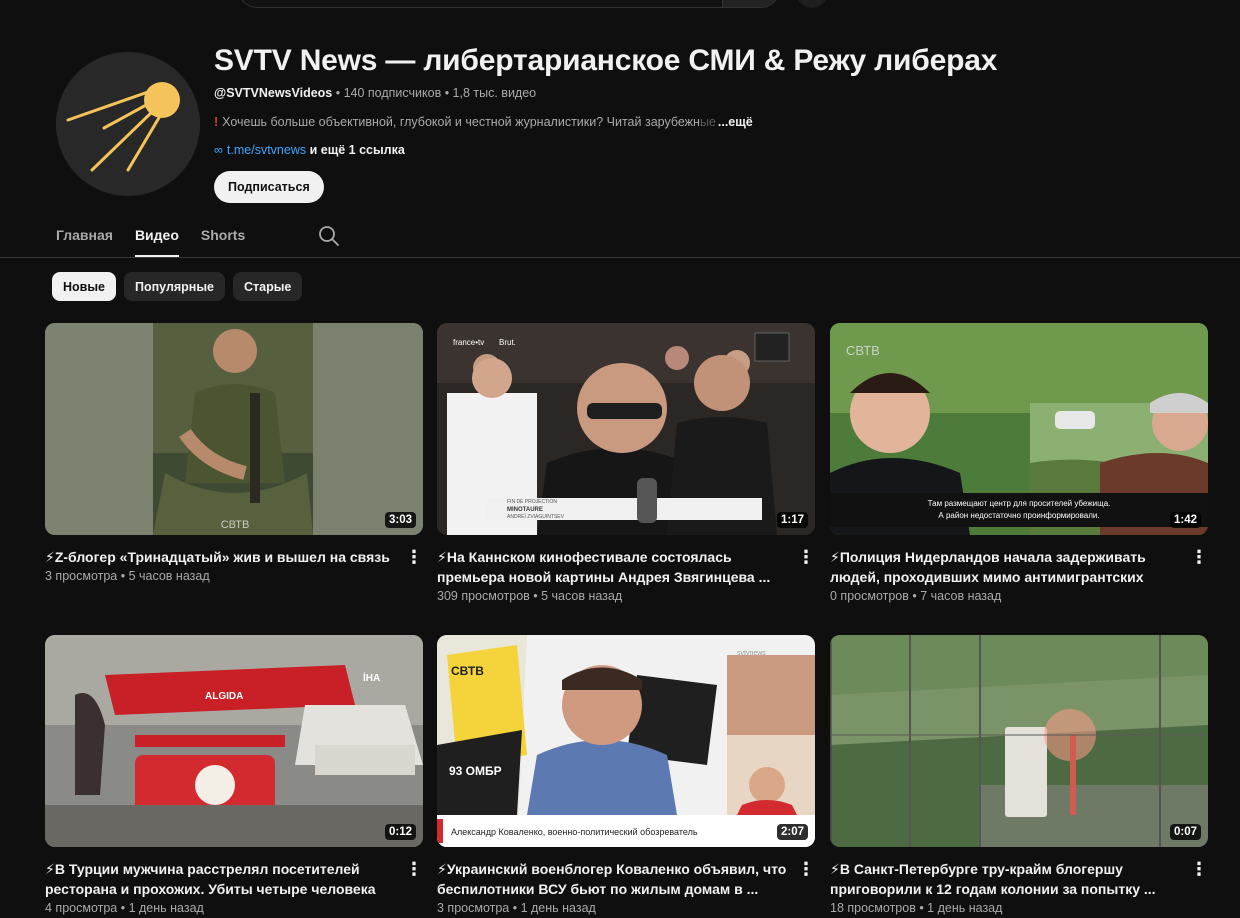 This screenshot has width=1240, height=918. Describe the element at coordinates (223, 237) in the screenshot. I see `tab-shorts: Shorts` at that location.